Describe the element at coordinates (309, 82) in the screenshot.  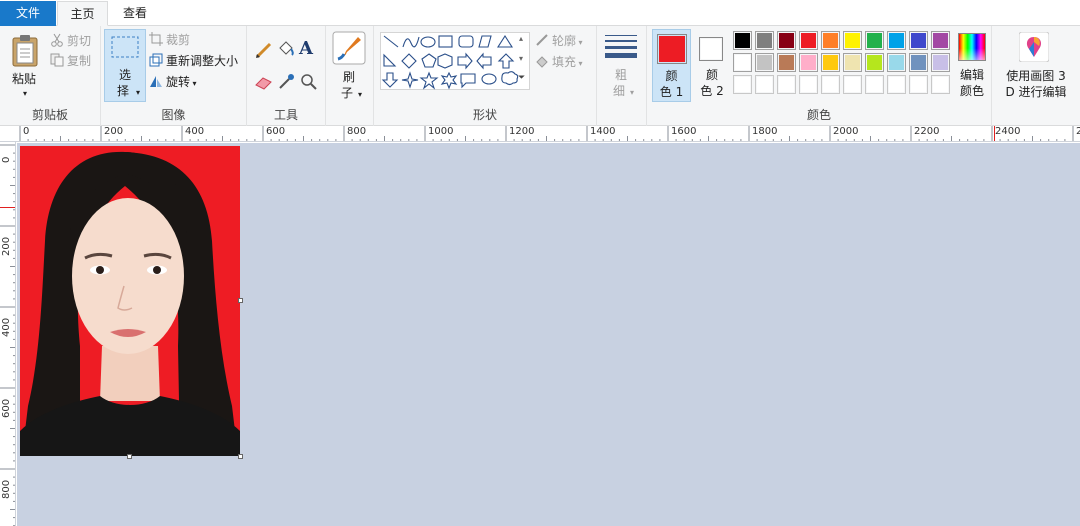
I see `magnifier-icon` at that location.